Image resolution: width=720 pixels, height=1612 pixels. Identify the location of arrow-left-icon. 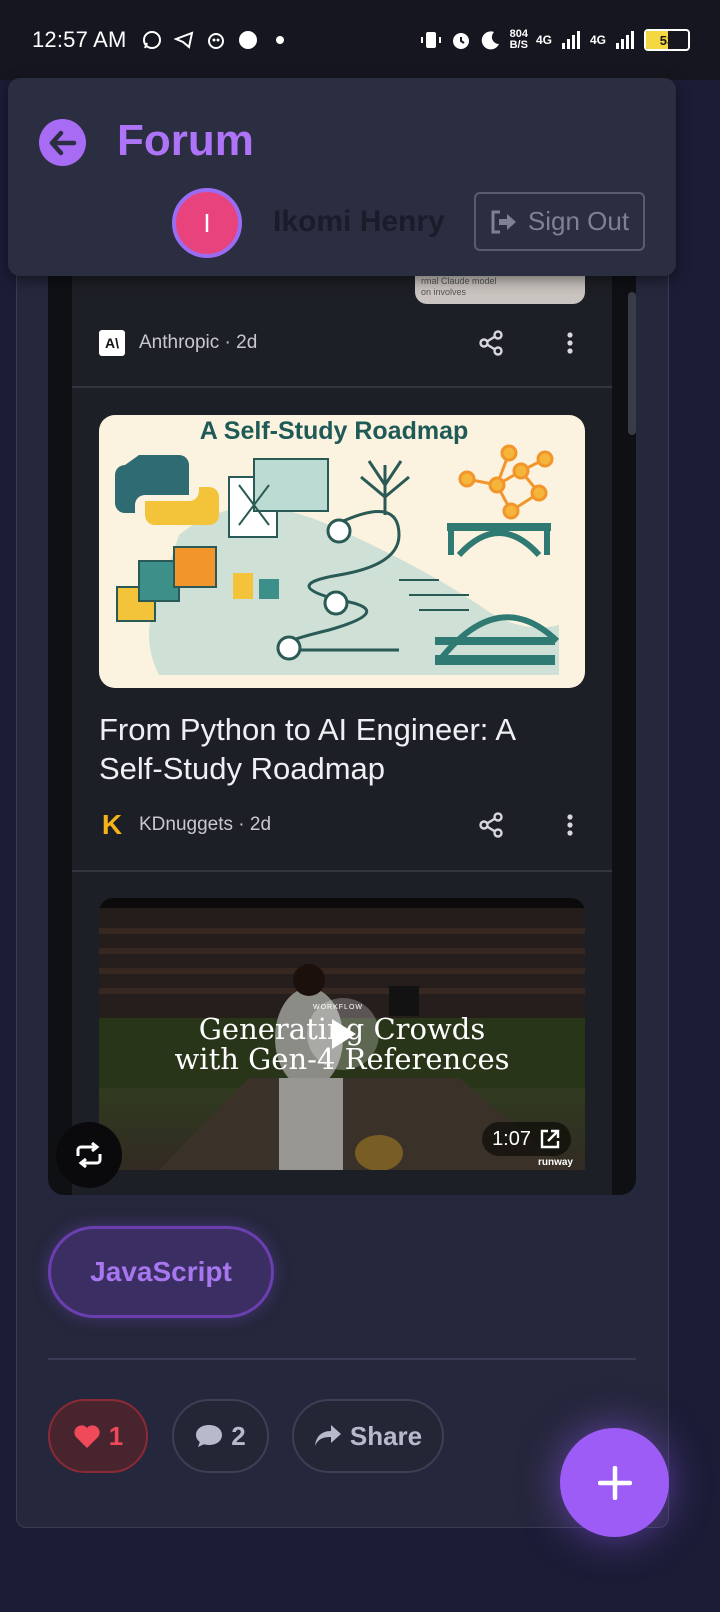
(62, 142).